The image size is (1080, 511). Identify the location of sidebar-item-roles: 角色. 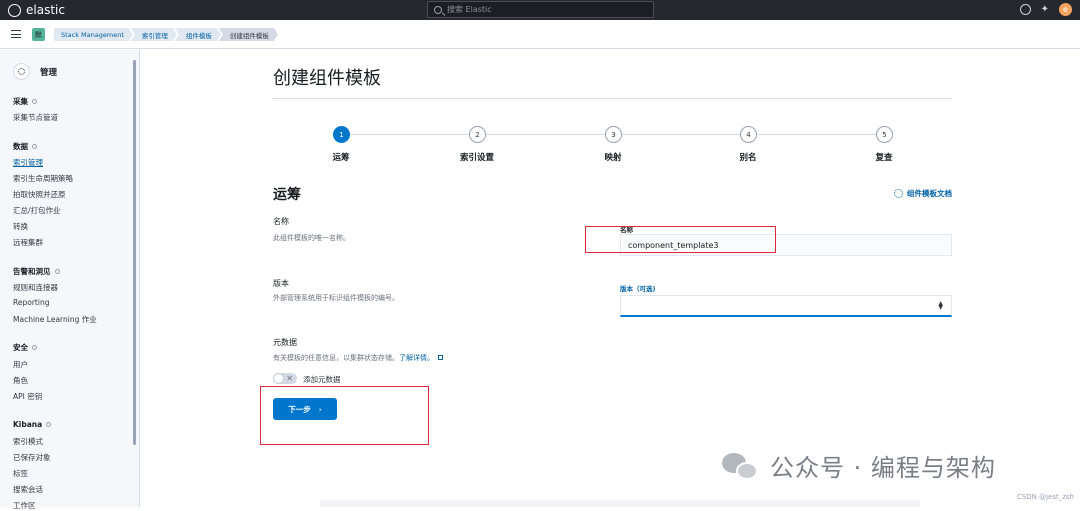
(20, 380).